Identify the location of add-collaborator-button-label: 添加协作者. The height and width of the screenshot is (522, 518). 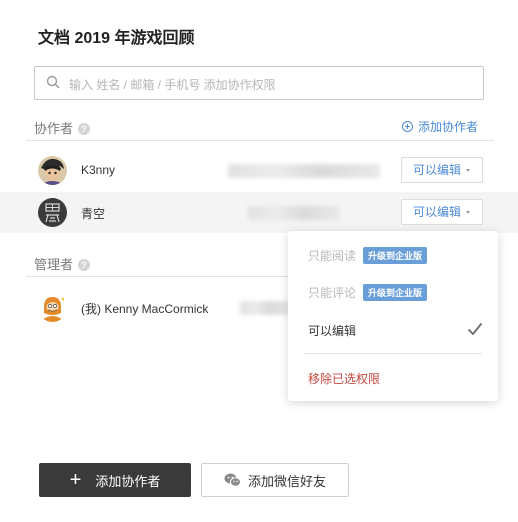
(128, 481).